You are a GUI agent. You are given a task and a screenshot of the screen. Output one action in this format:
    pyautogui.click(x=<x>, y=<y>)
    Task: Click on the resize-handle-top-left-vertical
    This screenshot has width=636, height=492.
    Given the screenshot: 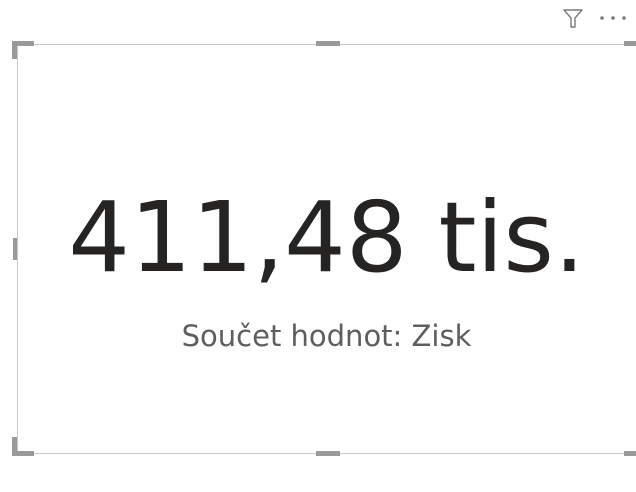 What is the action you would take?
    pyautogui.click(x=14, y=50)
    